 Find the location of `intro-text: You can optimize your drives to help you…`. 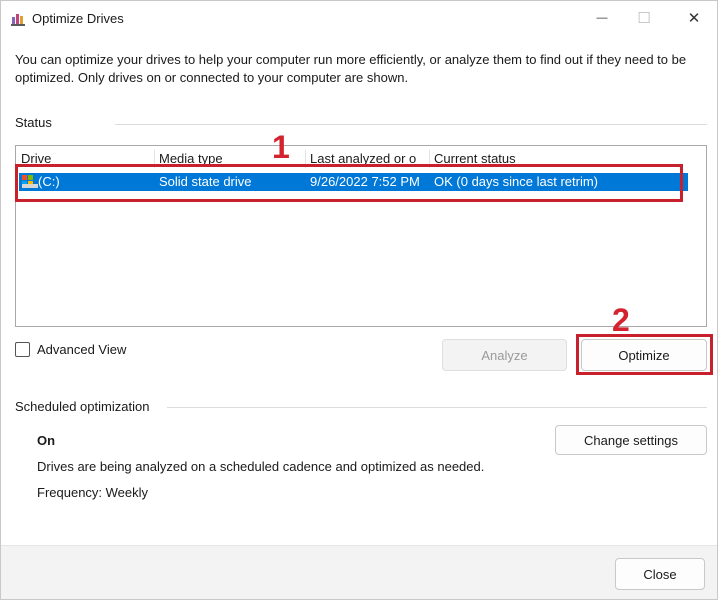

intro-text: You can optimize your drives to help you… is located at coordinates (351, 68).